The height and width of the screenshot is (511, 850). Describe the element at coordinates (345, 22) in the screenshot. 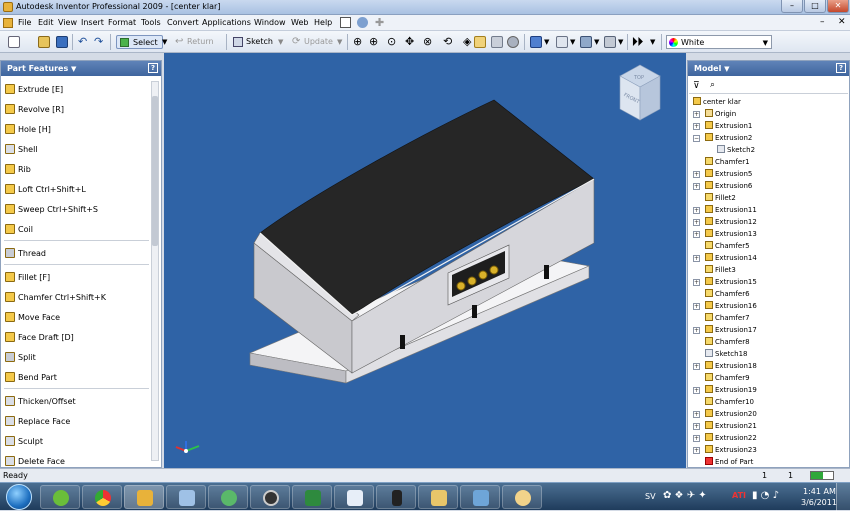

I see `help-icon` at that location.